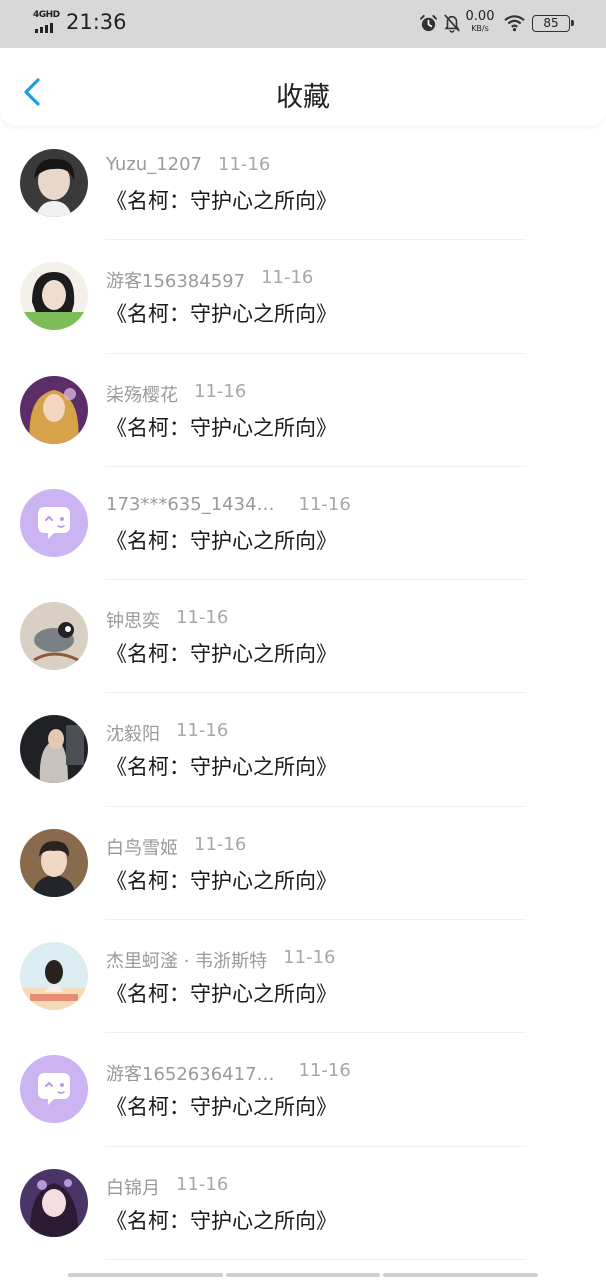  What do you see at coordinates (303, 297) in the screenshot?
I see `list-item: 游客156384597 11-16 《名柯：守护心之所向》` at bounding box center [303, 297].